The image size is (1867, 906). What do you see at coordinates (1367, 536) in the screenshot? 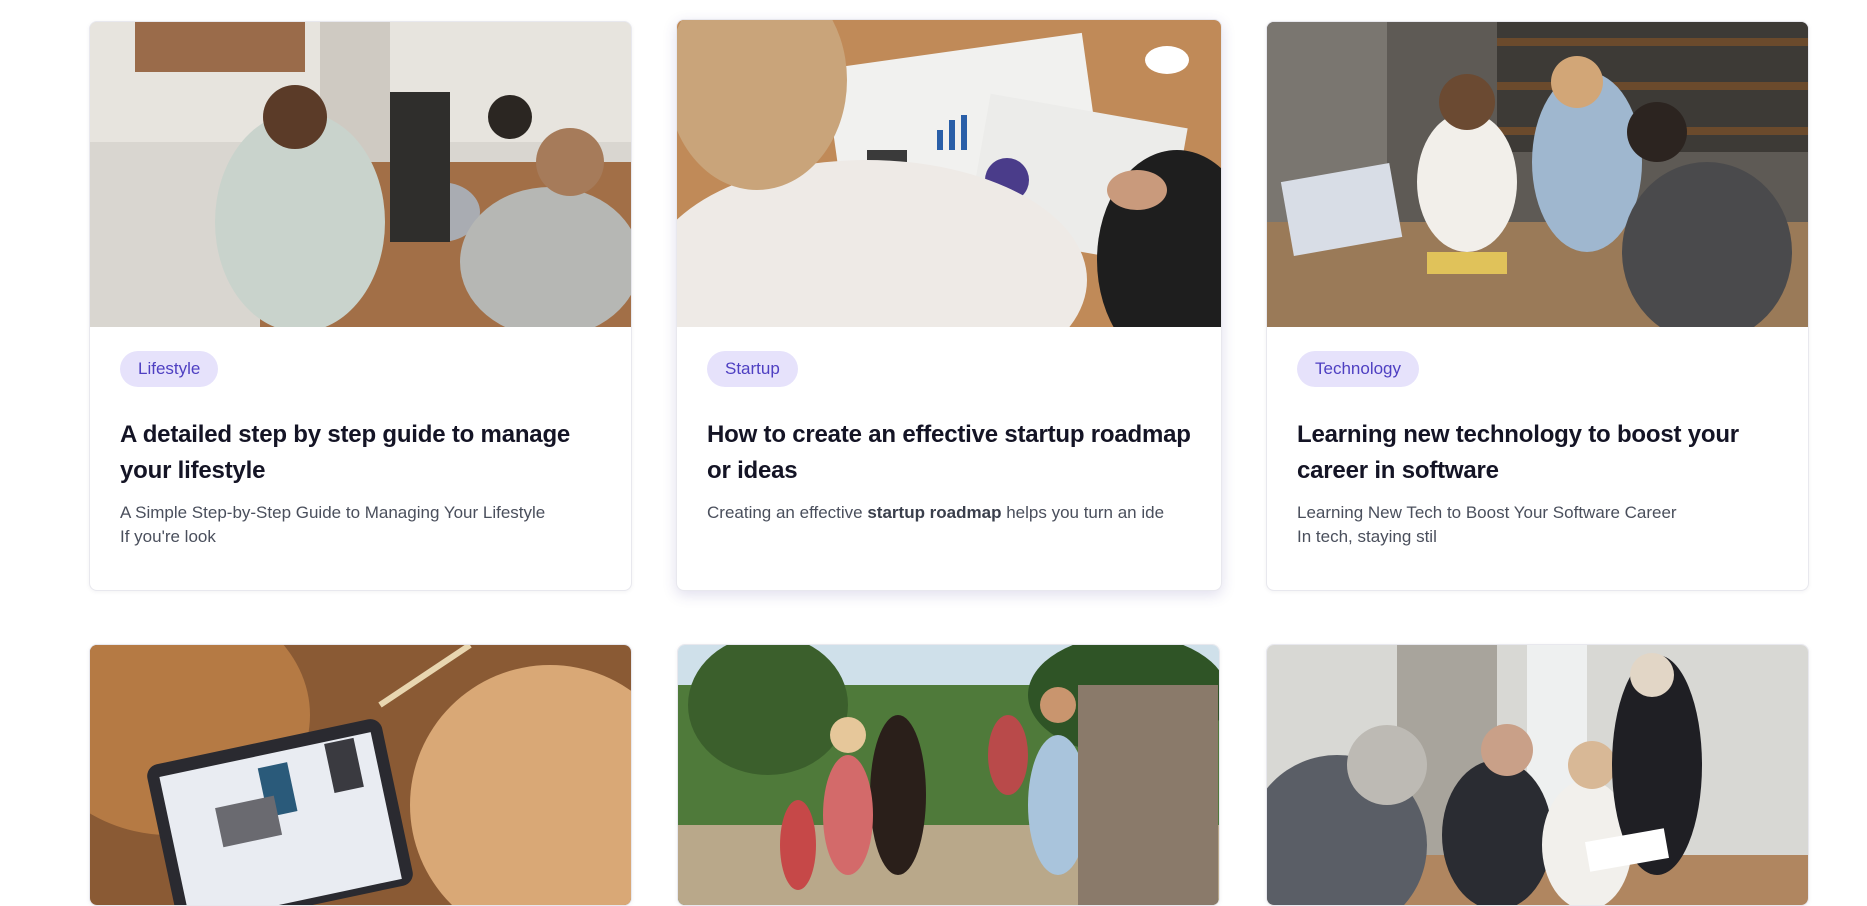
I see `excerpt-line: In tech, staying stil` at bounding box center [1367, 536].